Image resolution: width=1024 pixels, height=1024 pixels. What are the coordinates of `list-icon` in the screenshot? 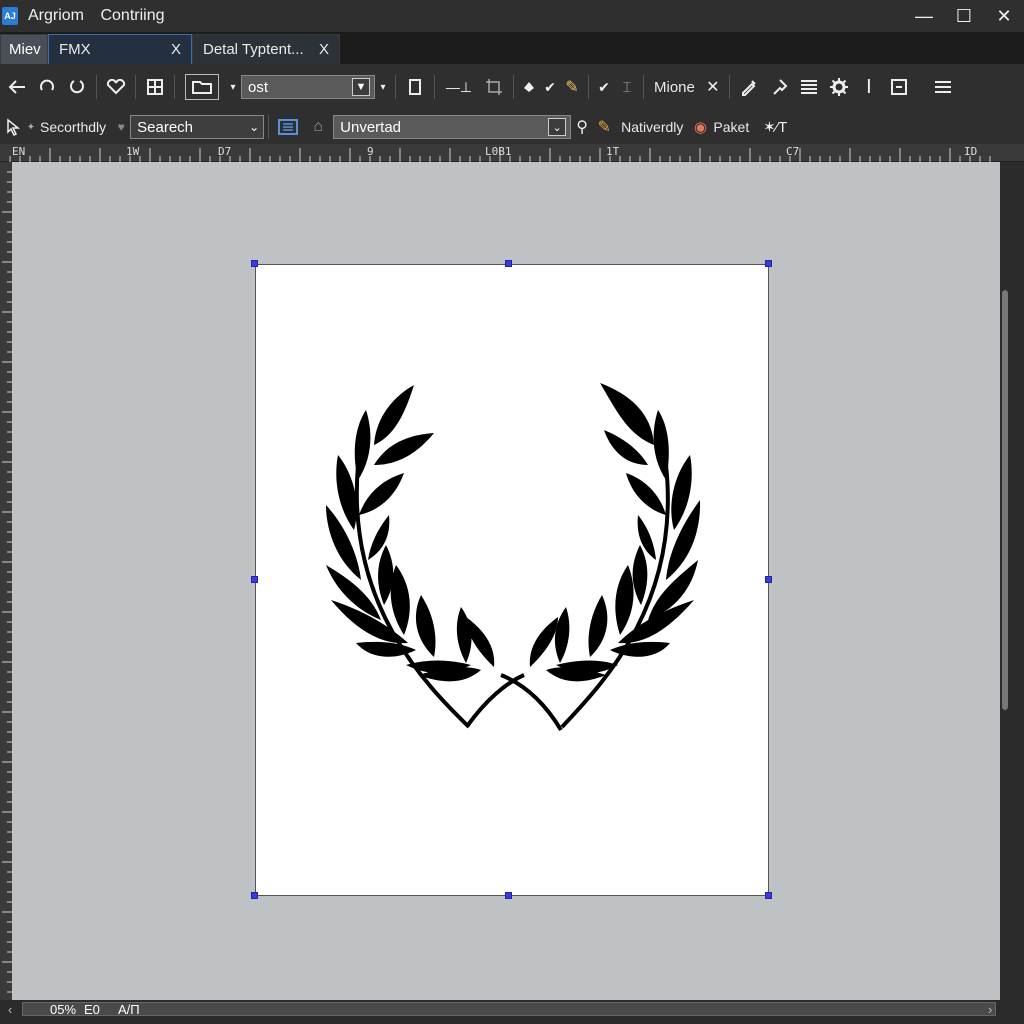 It's located at (809, 87).